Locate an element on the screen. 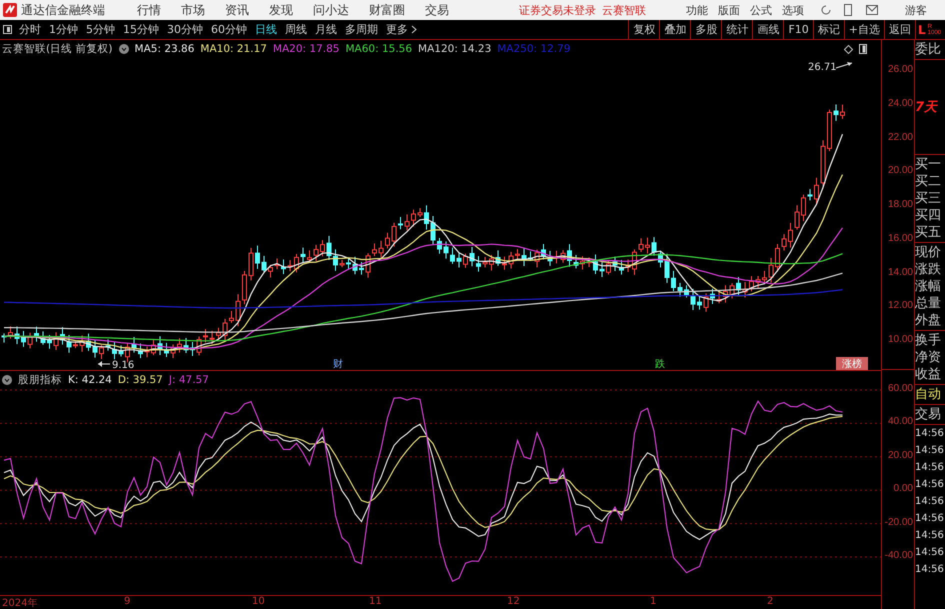  user-label: 游客 is located at coordinates (916, 10).